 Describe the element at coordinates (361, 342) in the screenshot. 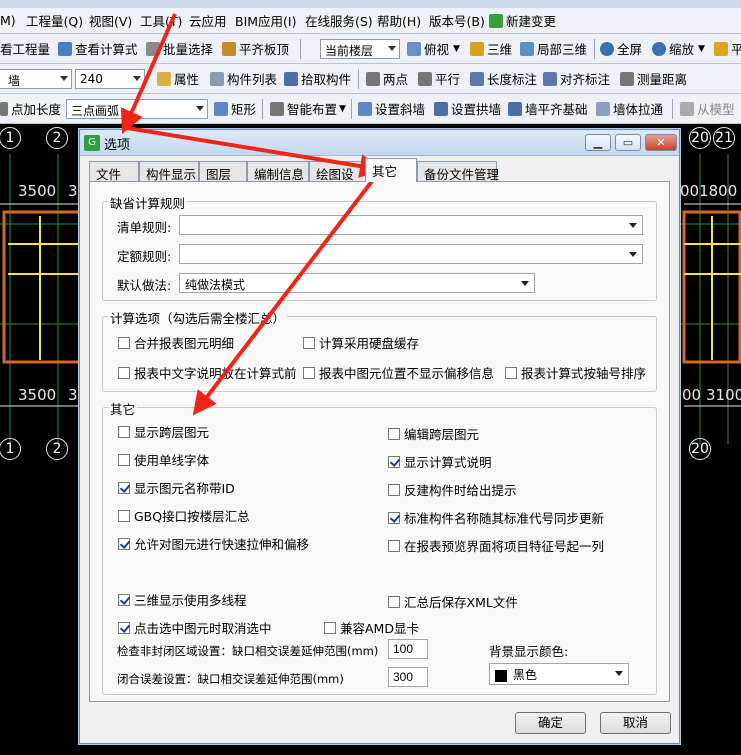

I see `disk-cache-checkbox: 计算采用硬盘缓存` at that location.